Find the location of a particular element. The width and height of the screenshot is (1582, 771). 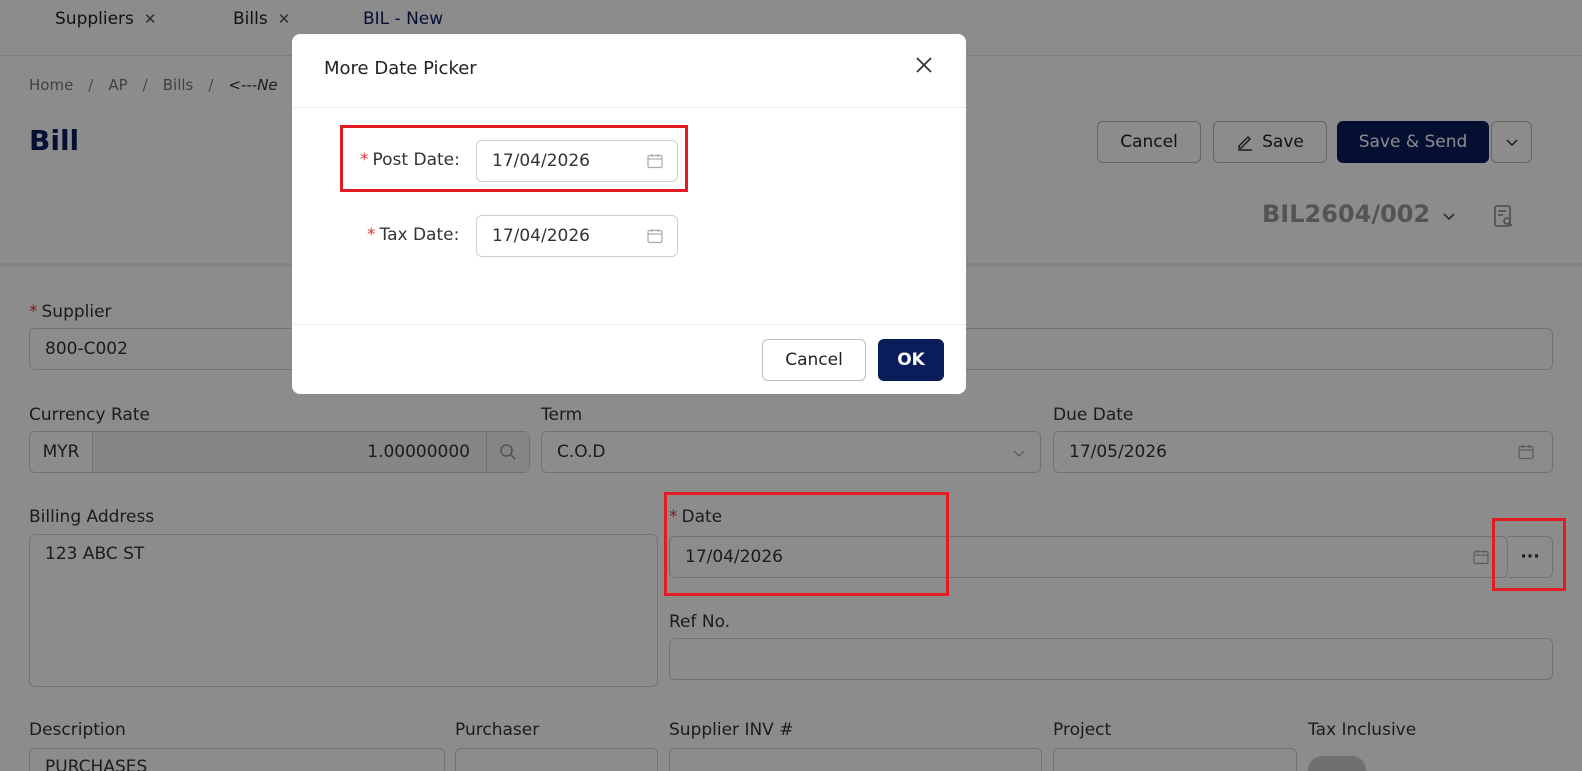

modal-footer-divider is located at coordinates (629, 324).